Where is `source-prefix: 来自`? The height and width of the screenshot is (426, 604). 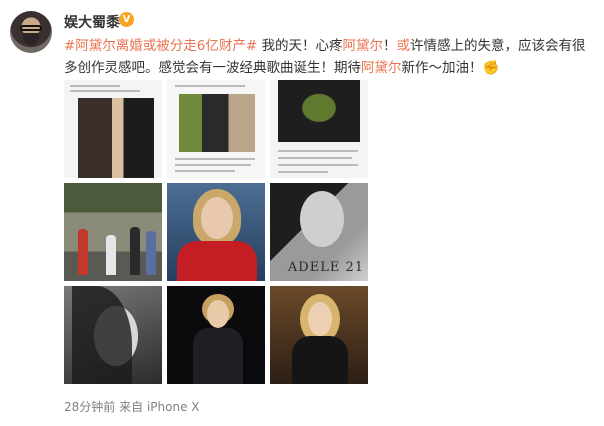
source-prefix: 来自 is located at coordinates (131, 407).